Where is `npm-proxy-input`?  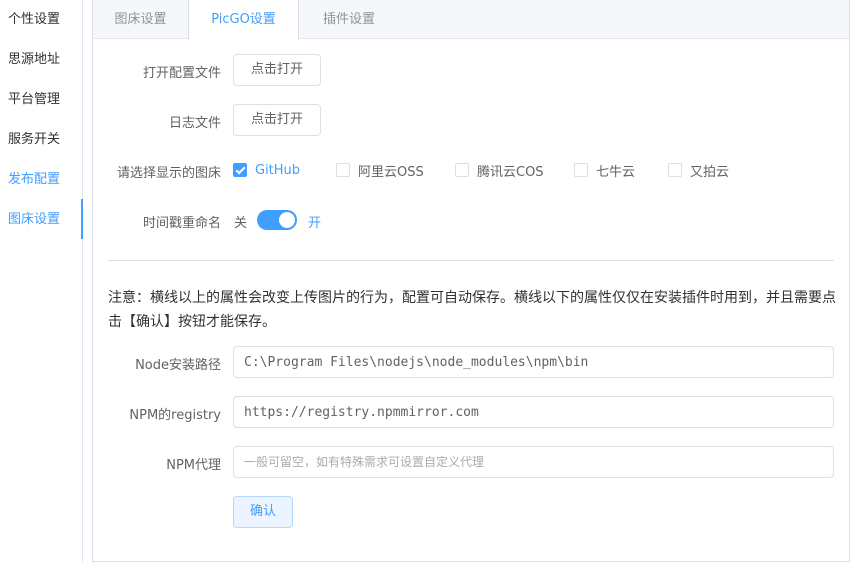 npm-proxy-input is located at coordinates (533, 462).